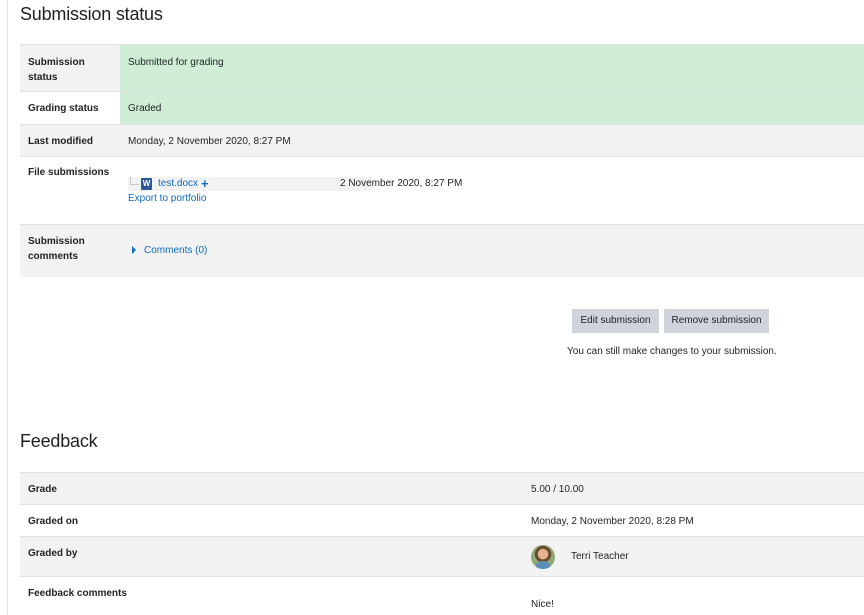 The height and width of the screenshot is (615, 864). What do you see at coordinates (600, 556) in the screenshot?
I see `grader-name-link: Terri Teacher` at bounding box center [600, 556].